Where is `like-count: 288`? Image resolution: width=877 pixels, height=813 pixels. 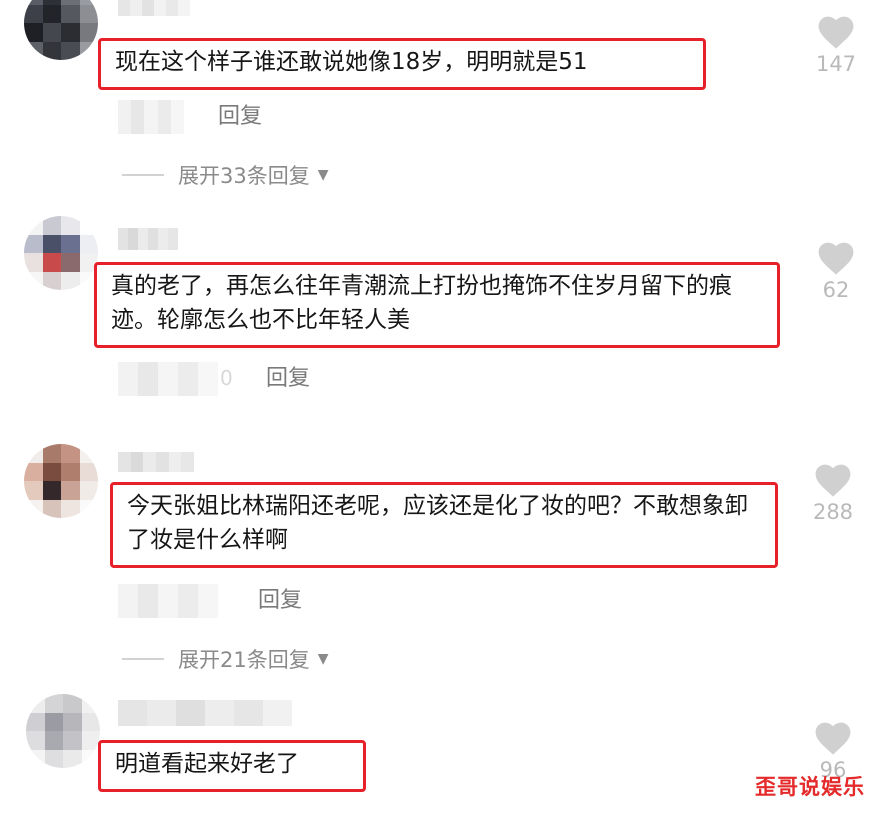
like-count: 288 is located at coordinates (833, 512).